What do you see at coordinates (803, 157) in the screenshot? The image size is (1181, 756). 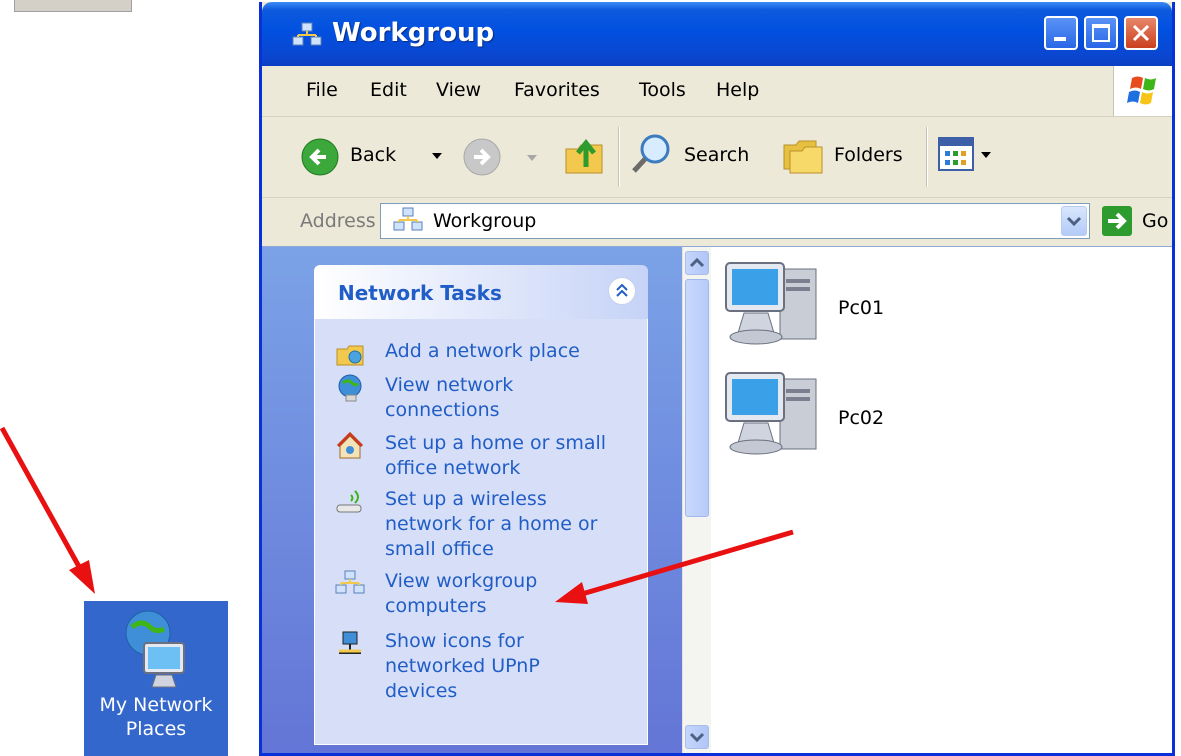 I see `folders-icon` at bounding box center [803, 157].